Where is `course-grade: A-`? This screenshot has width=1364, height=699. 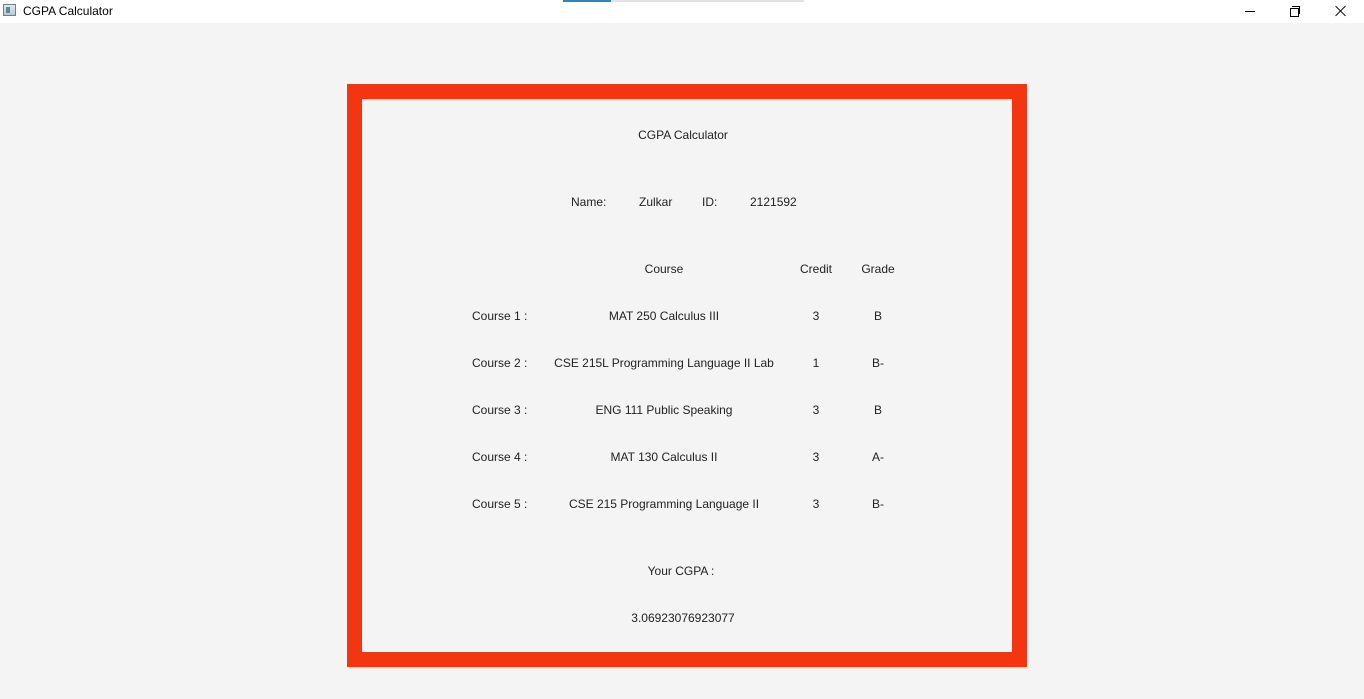
course-grade: A- is located at coordinates (878, 457).